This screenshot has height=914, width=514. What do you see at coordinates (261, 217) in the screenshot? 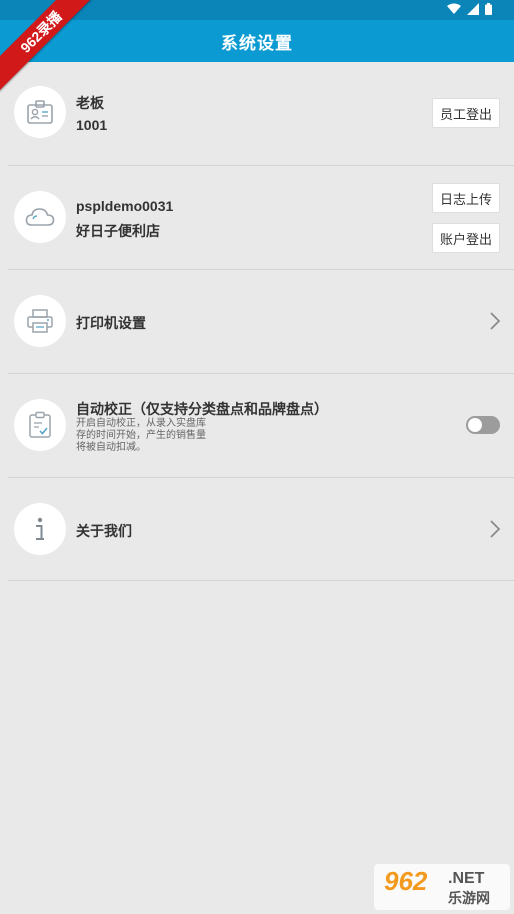
I see `account-row: pspldemo0031 好日子便利店 日志上传 账户登出` at bounding box center [261, 217].